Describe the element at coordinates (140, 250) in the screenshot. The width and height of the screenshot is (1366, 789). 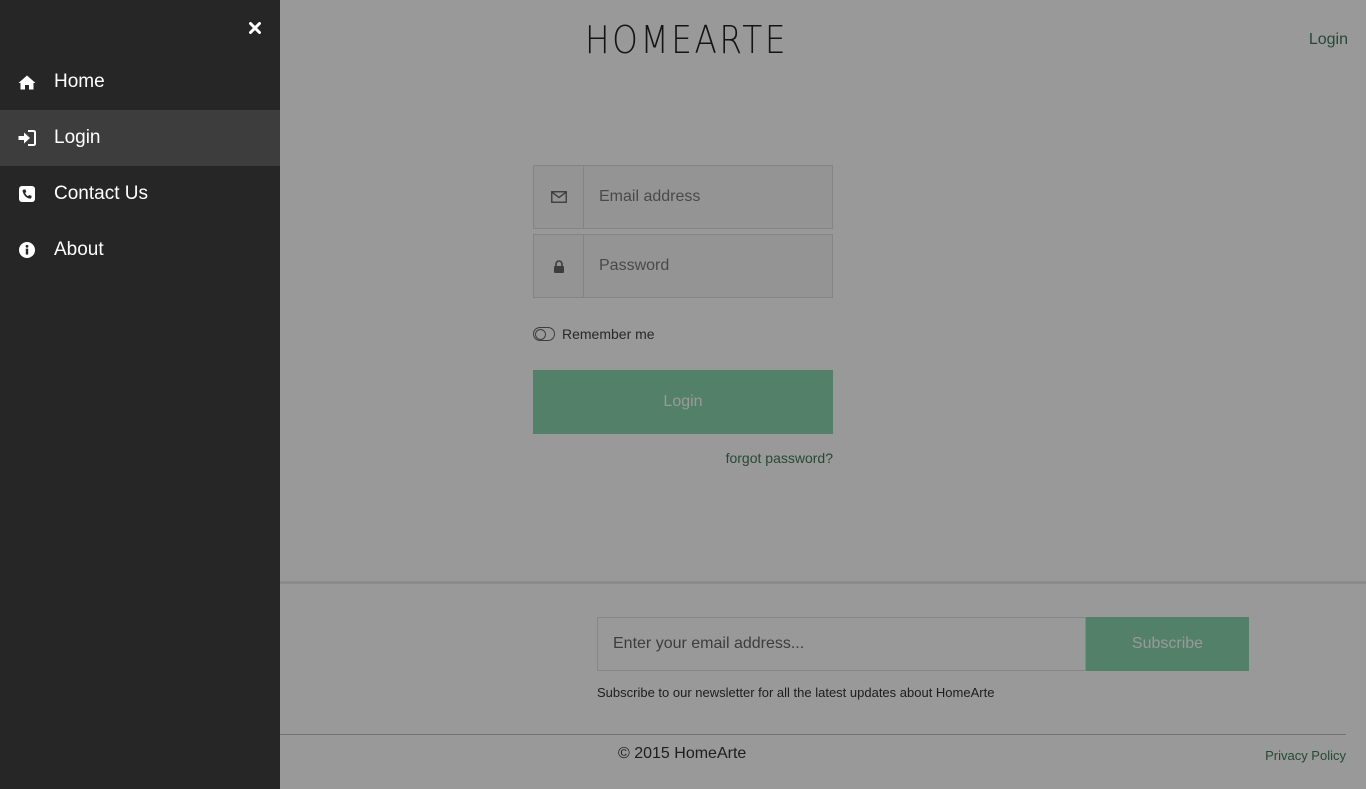
I see `sidebar-item-about: About` at that location.